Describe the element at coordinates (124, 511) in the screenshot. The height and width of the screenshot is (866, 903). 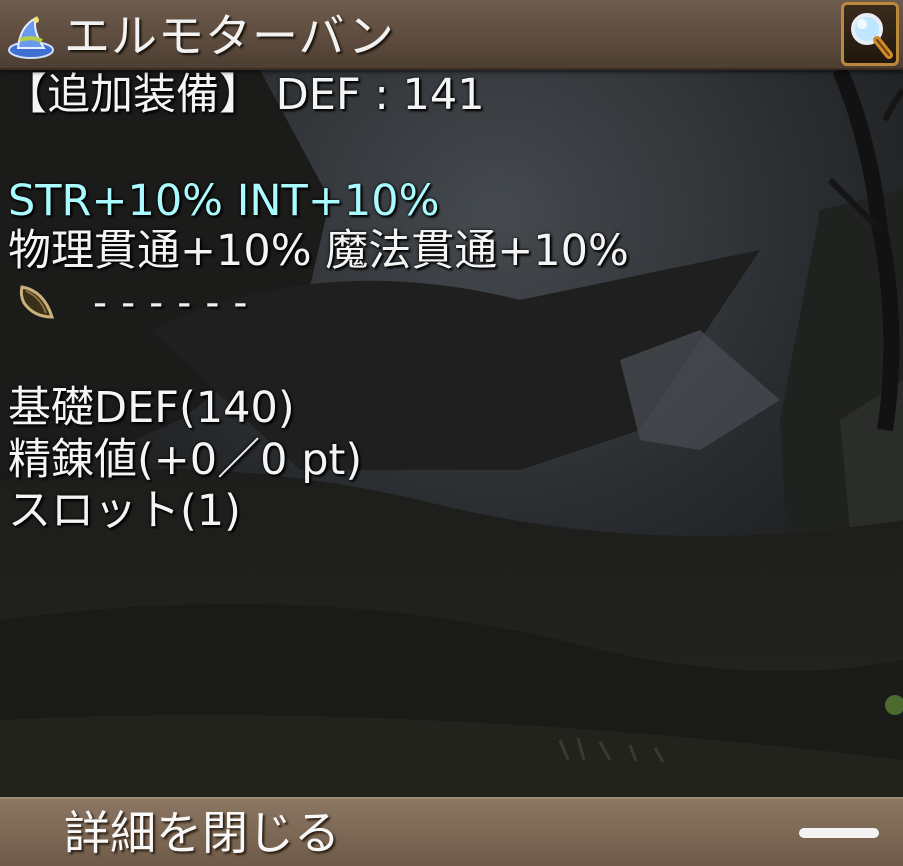
I see `slot-count-line: スロット(1)` at that location.